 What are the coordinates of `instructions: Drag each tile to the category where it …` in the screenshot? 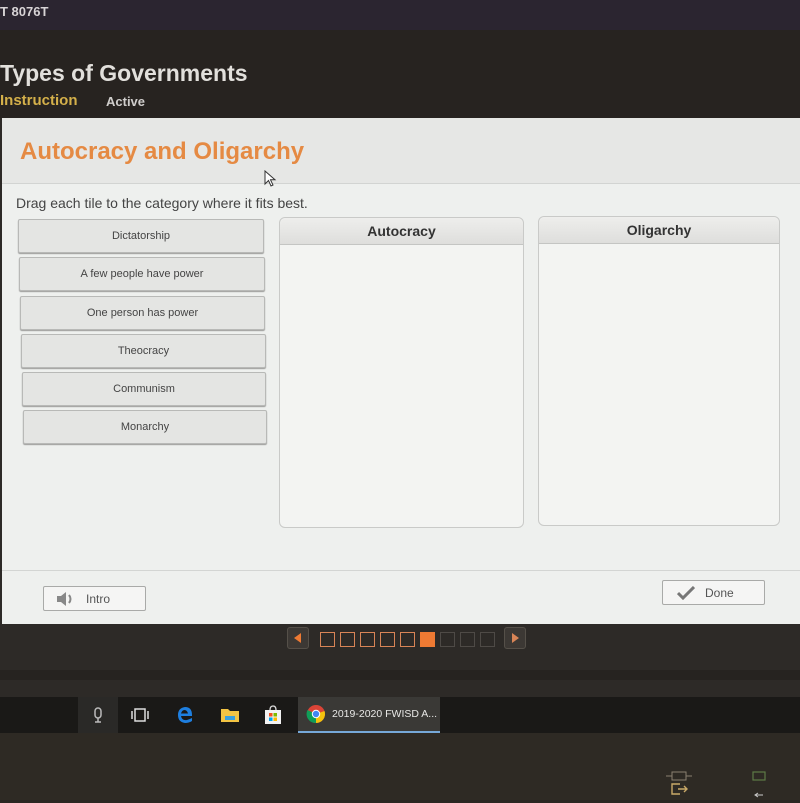 It's located at (162, 203).